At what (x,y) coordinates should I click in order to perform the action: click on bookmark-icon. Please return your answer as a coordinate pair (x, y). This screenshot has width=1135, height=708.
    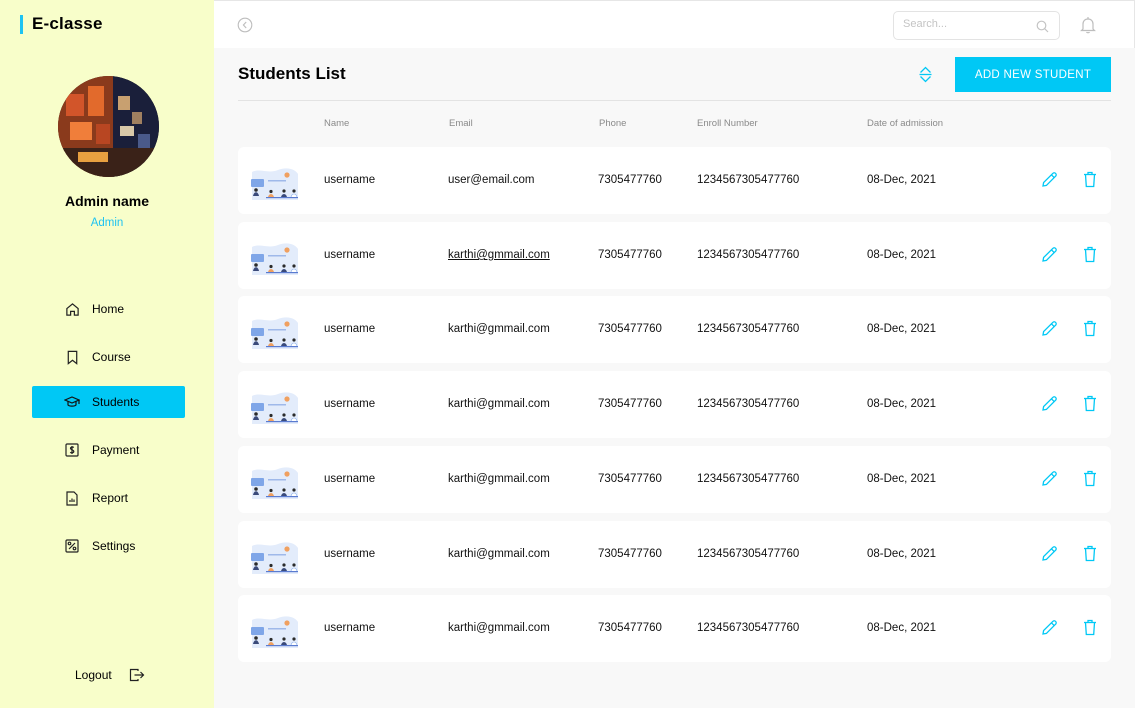
    Looking at the image, I should click on (72, 357).